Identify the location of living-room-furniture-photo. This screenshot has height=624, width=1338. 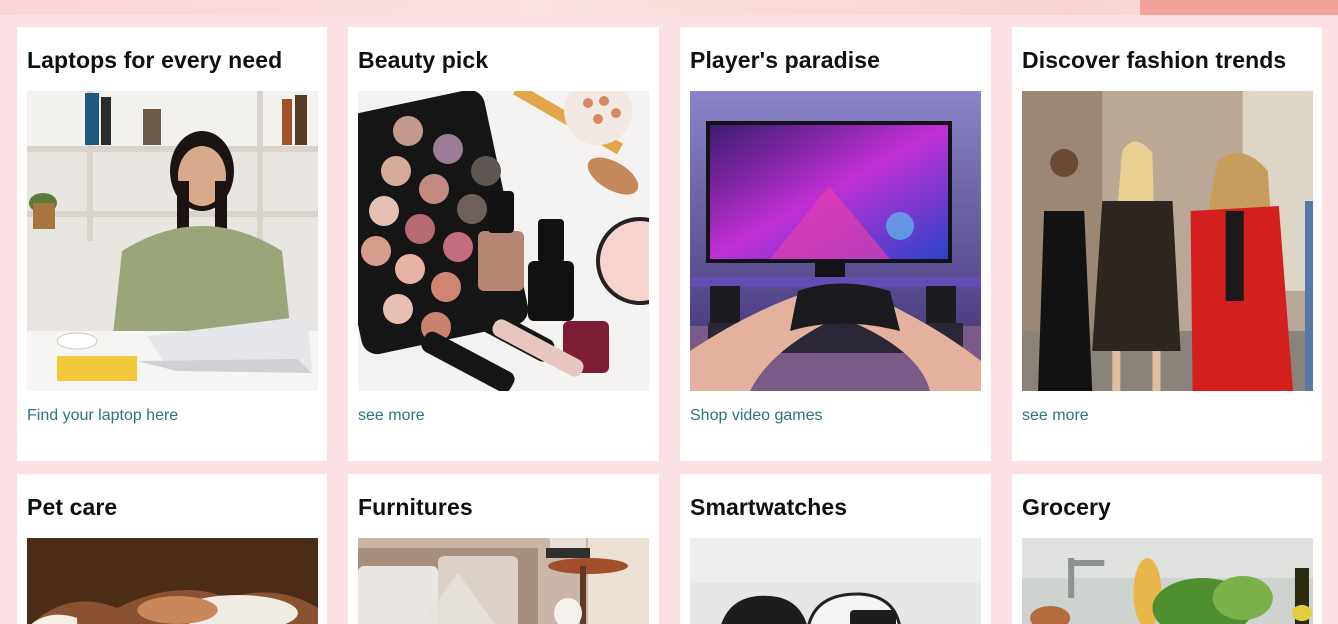
(503, 581).